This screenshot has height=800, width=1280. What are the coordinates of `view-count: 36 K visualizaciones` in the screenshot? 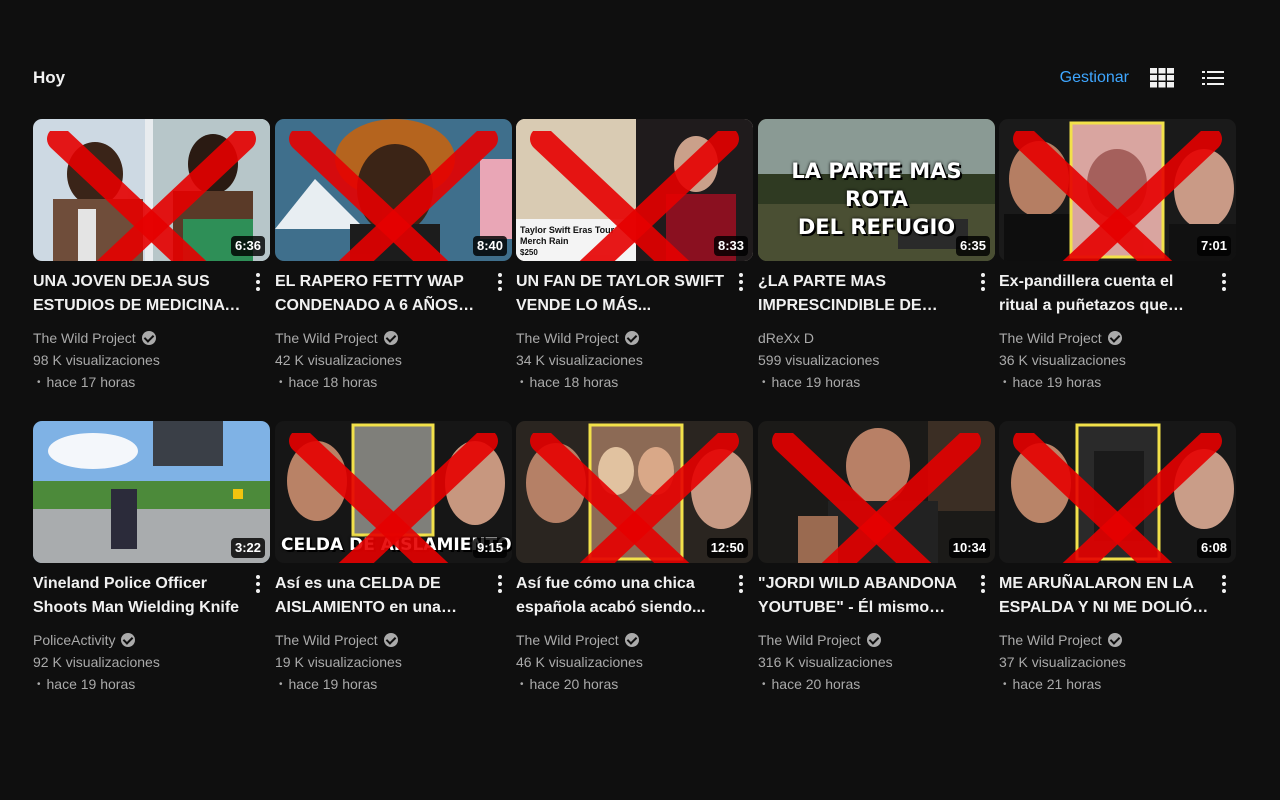 It's located at (1062, 360).